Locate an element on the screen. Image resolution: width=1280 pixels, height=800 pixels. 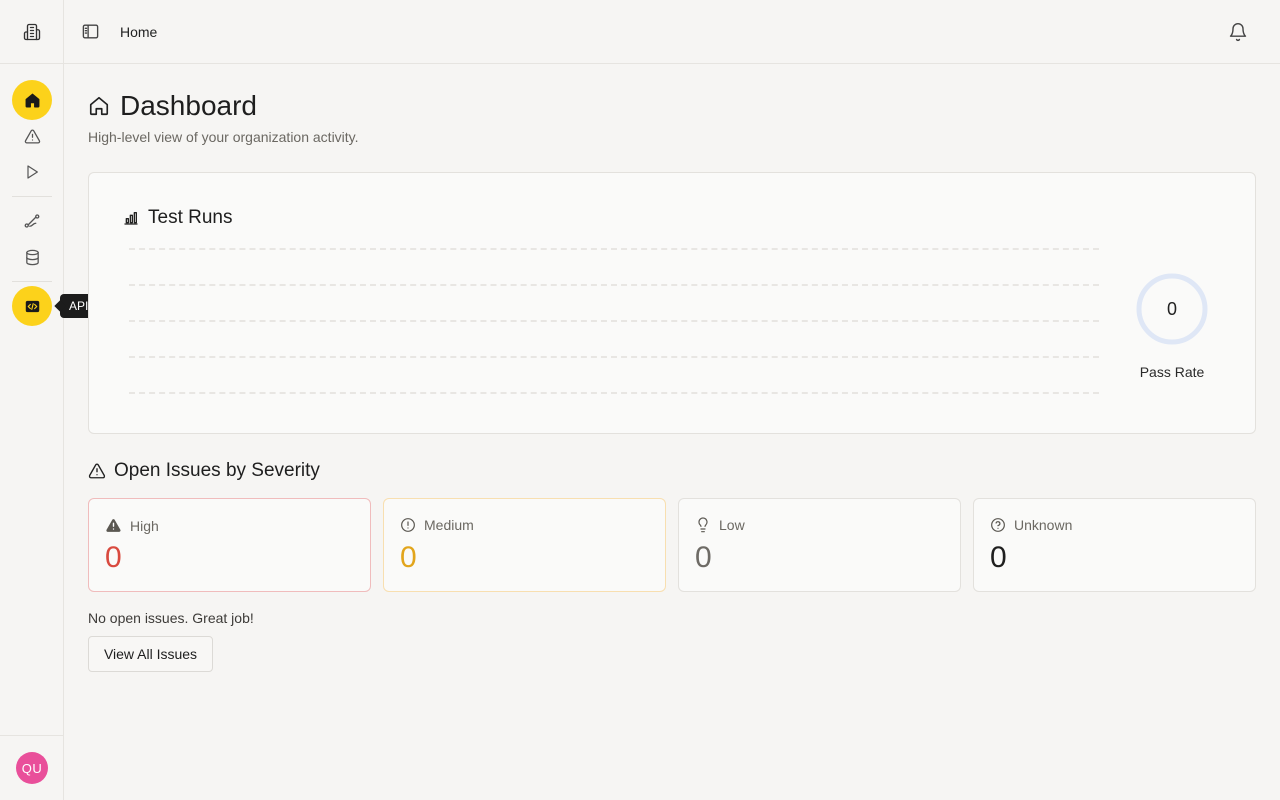
sidebar-item-api-catalog is located at coordinates (32, 306).